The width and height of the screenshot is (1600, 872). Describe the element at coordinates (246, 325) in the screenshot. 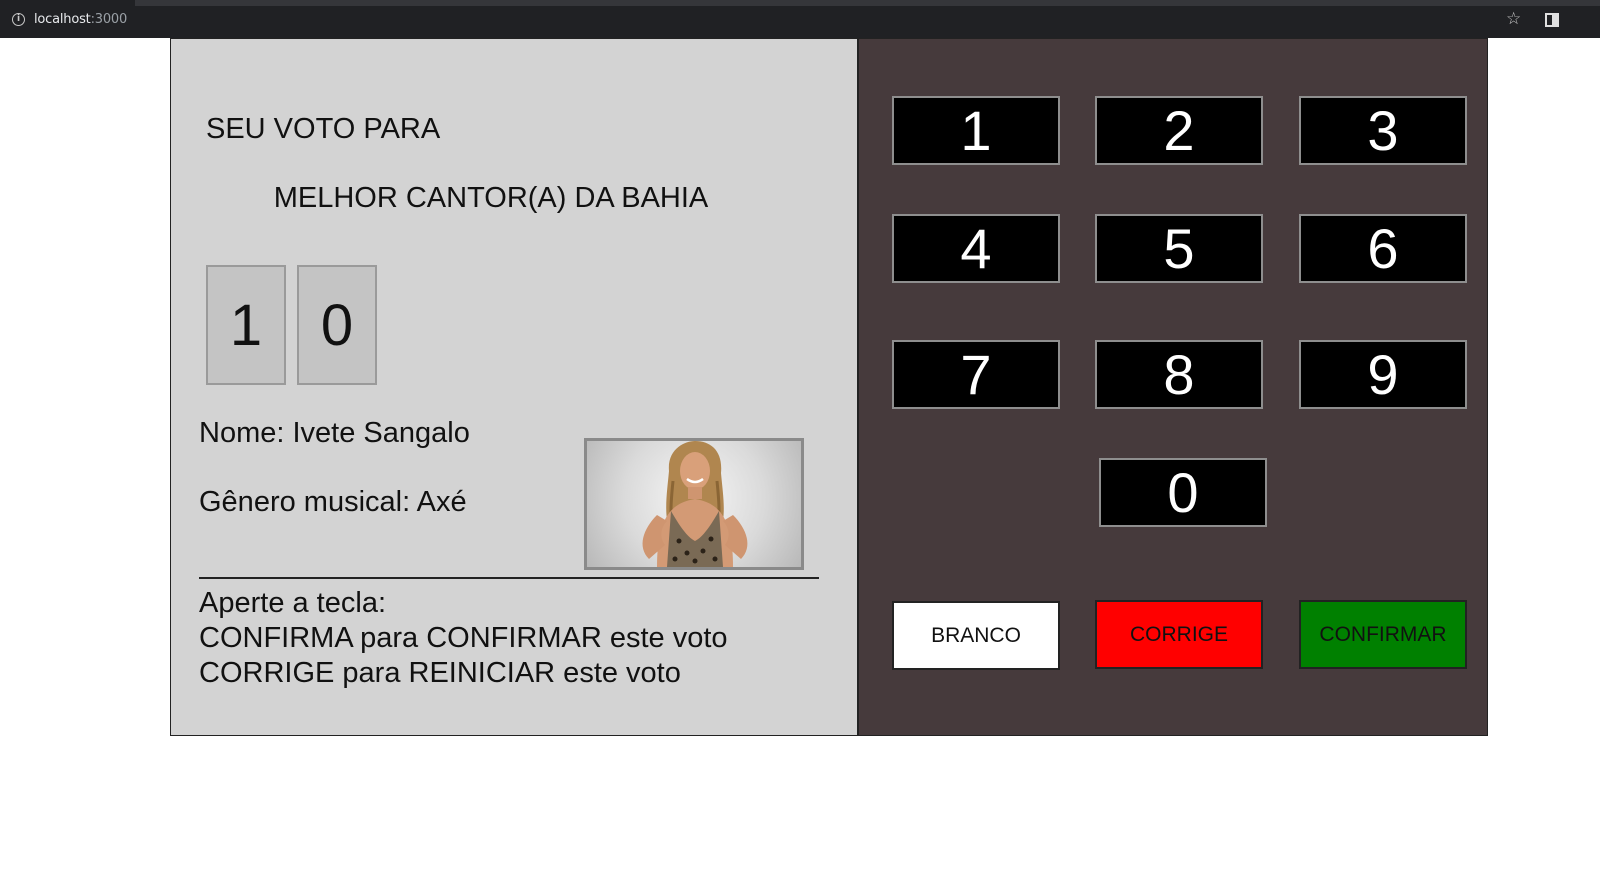

I see `digit-box-1: 1` at that location.